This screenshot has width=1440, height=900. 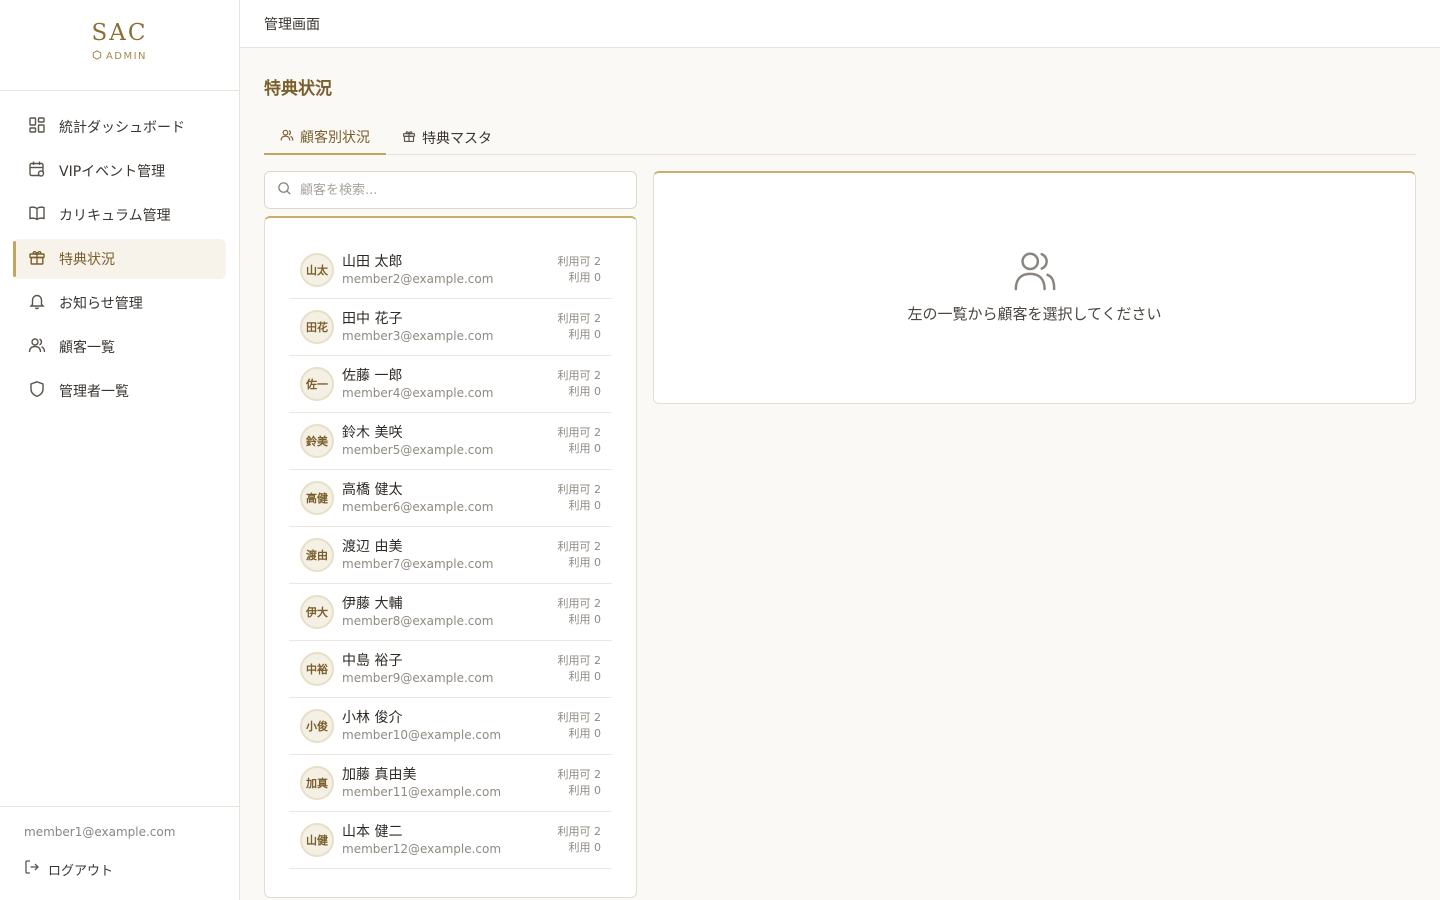 I want to click on sidebar-item-admins: 管理者一覧, so click(x=119, y=391).